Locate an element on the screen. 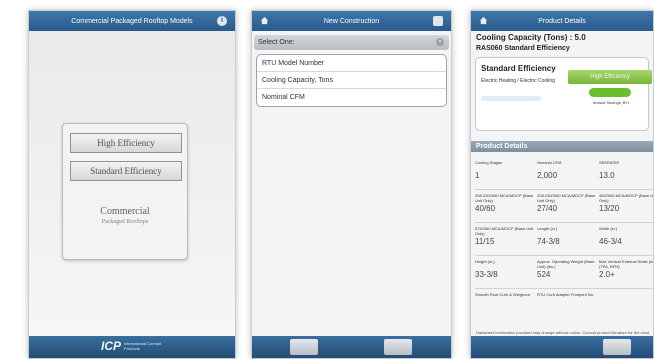 The height and width of the screenshot is (359, 654). option-rtu-model-number: RTU Model Number is located at coordinates (351, 63).